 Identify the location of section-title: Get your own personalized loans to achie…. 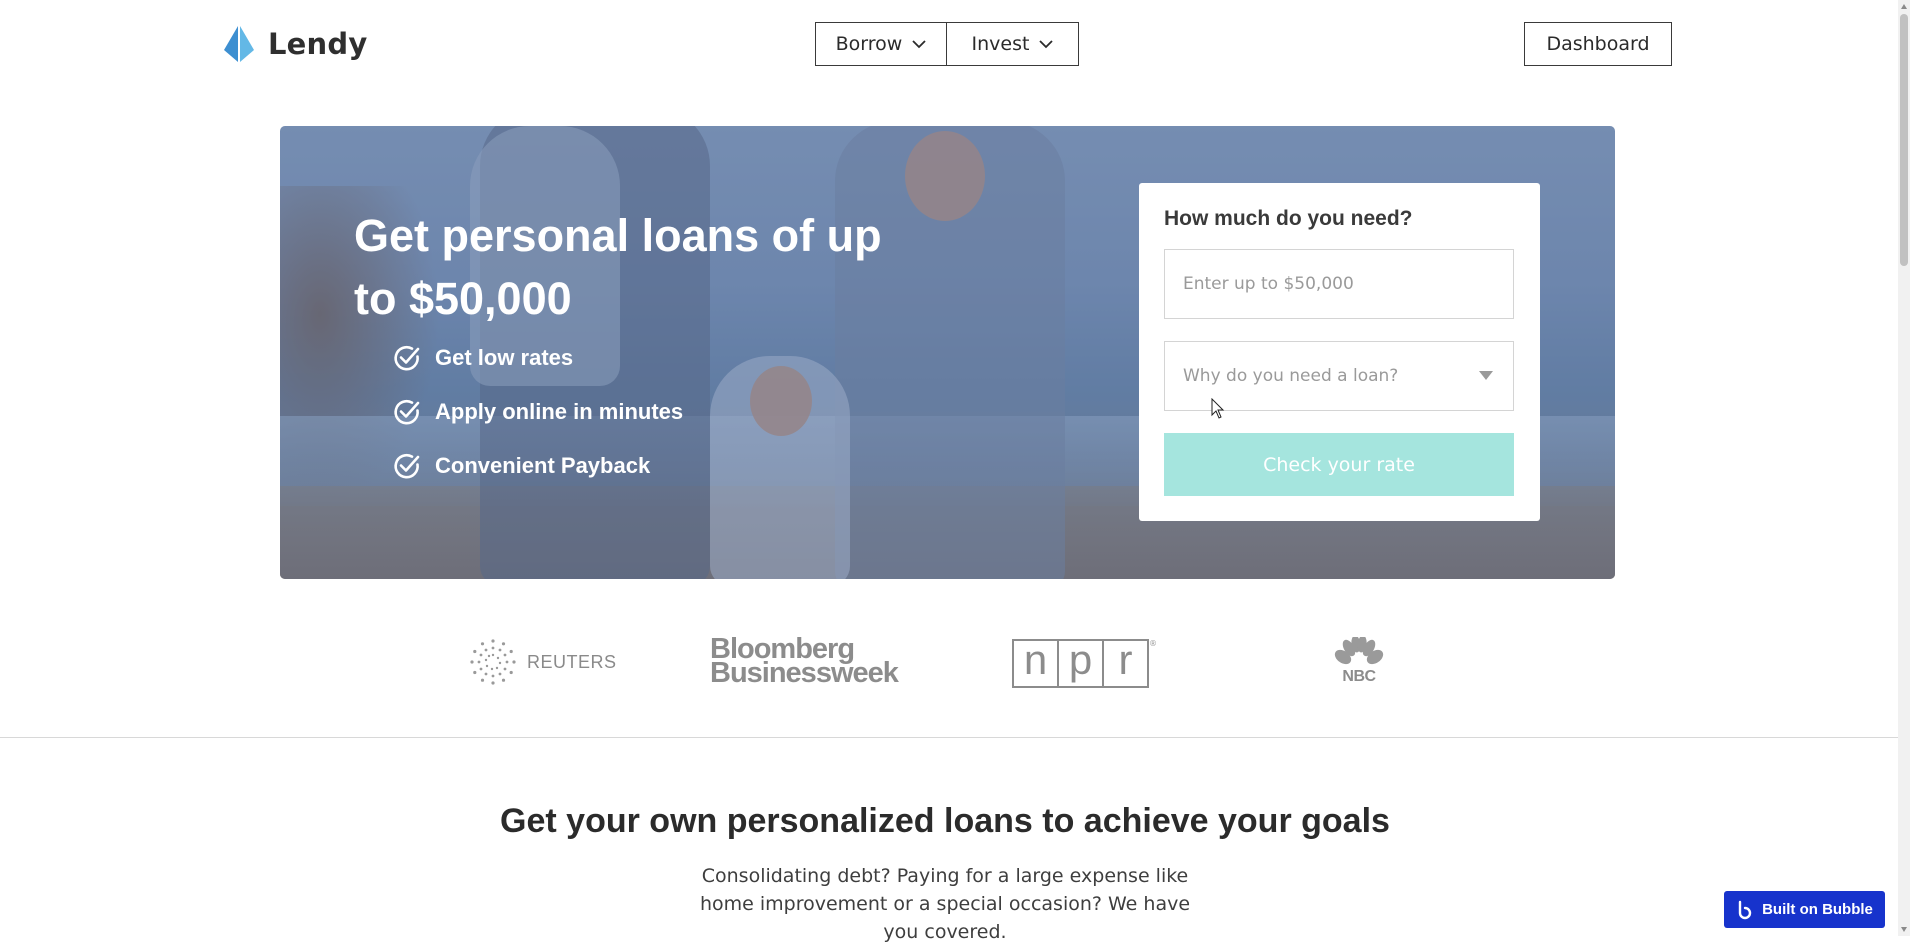
(945, 821).